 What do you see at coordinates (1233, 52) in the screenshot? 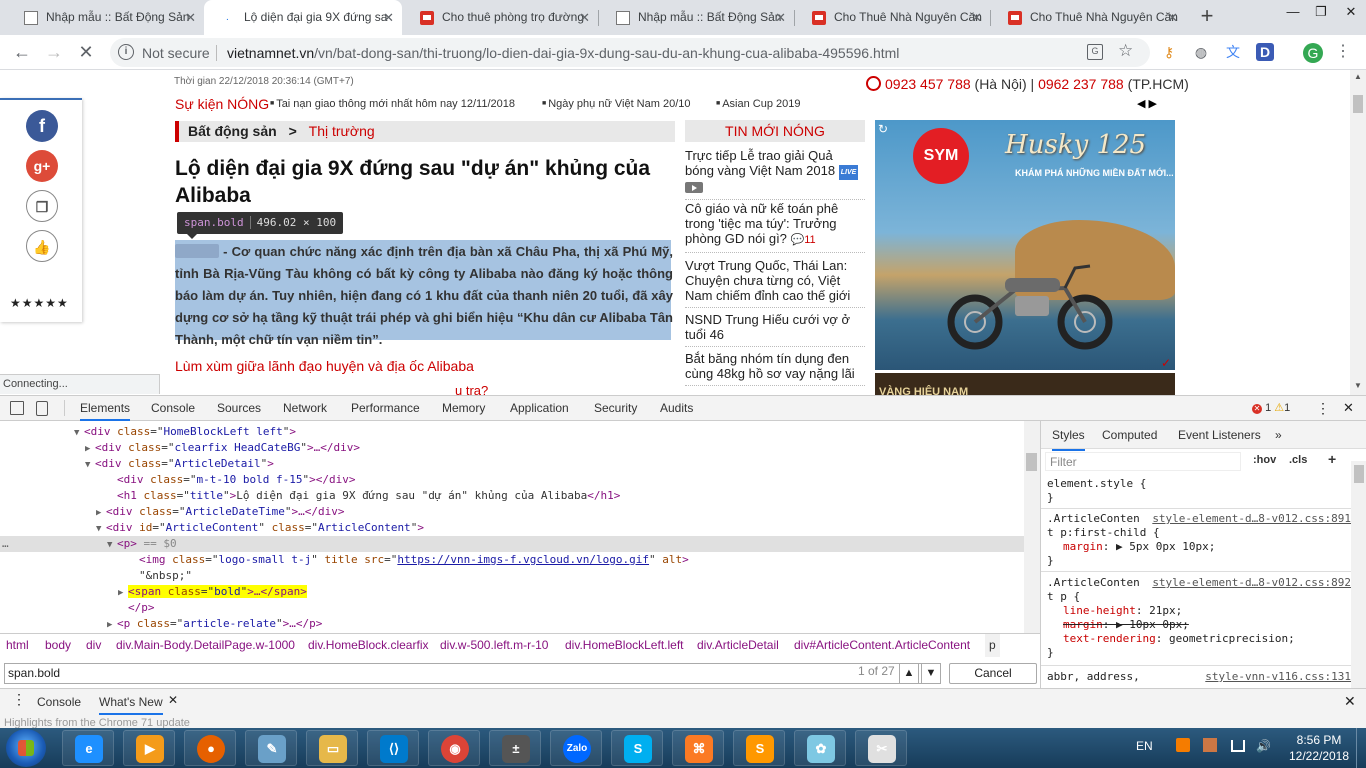
I see `google-translate-icon: 文` at bounding box center [1233, 52].